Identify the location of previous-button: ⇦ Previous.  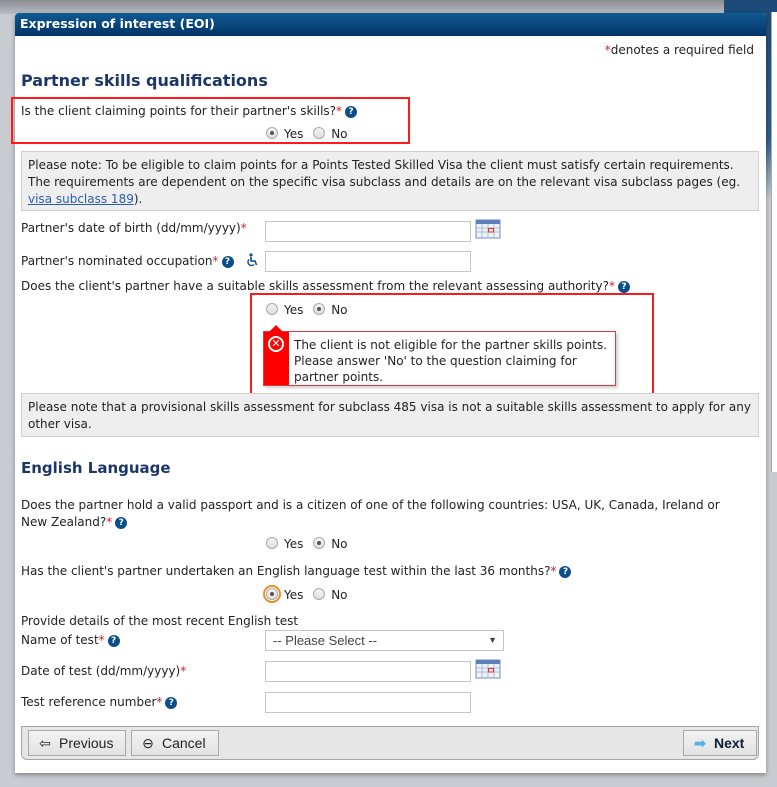
(77, 743).